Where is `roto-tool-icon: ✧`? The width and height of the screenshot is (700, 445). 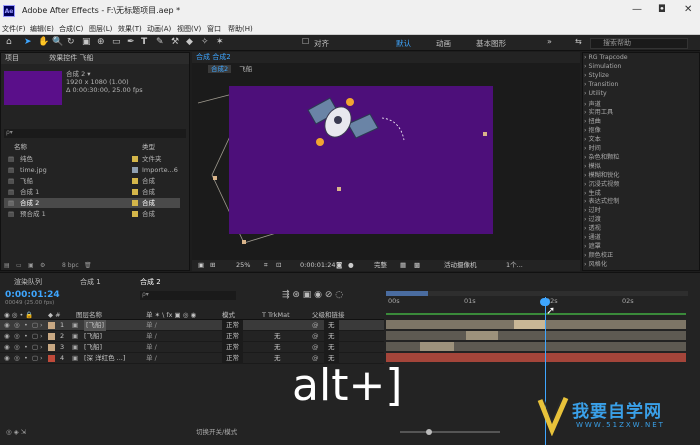 roto-tool-icon: ✧ is located at coordinates (205, 42).